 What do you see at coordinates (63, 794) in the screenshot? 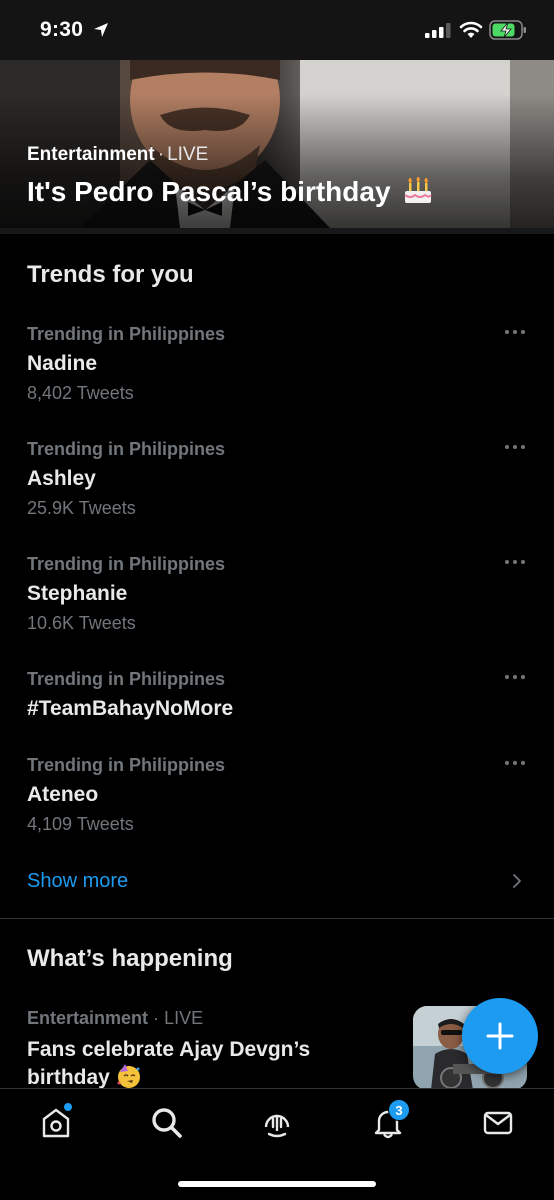
I see `trend-name: Ateneo` at bounding box center [63, 794].